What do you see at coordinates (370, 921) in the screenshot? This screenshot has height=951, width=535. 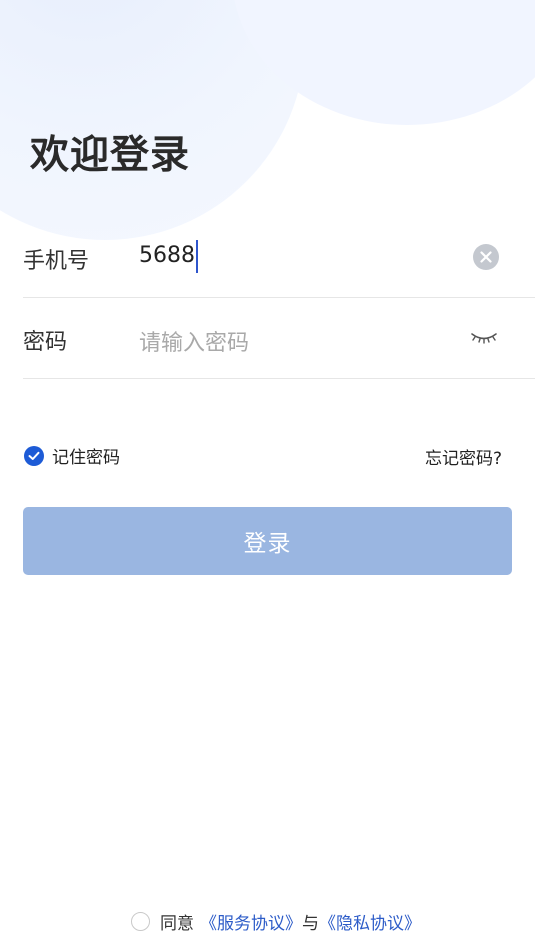 I see `privacy-agreement-link: 《隐私协议》` at bounding box center [370, 921].